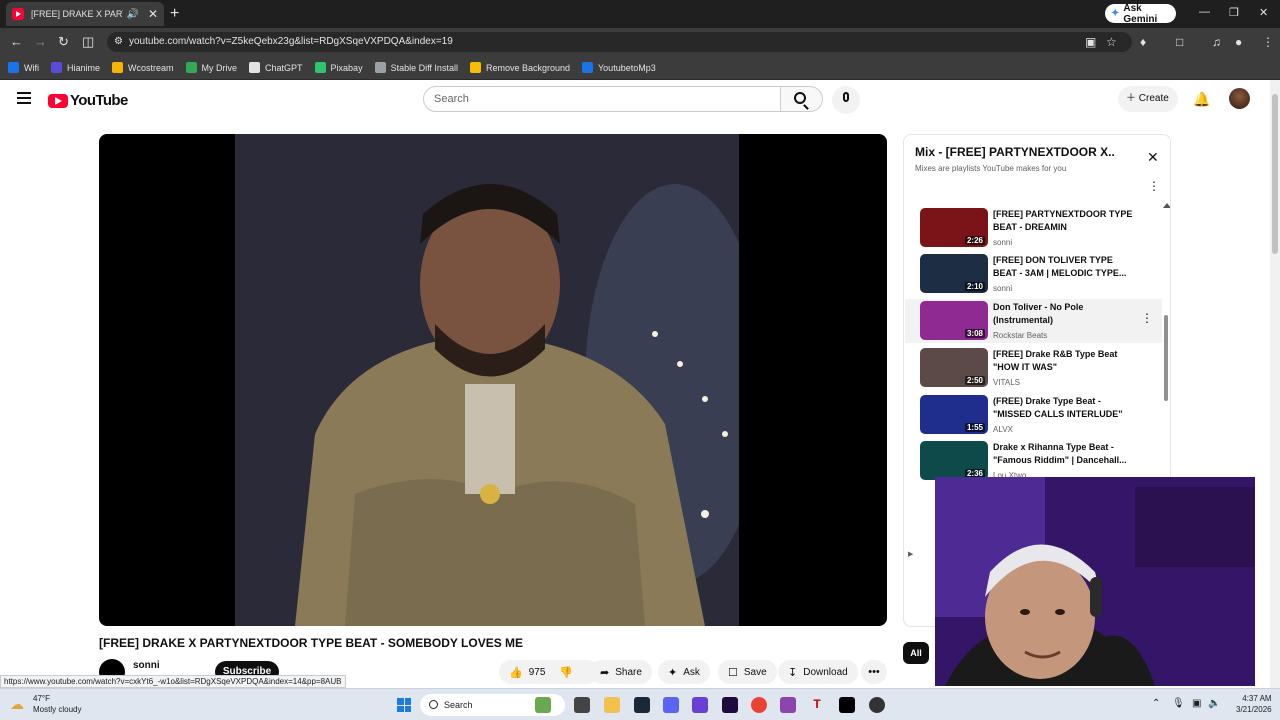 The height and width of the screenshot is (720, 1280). I want to click on display-tray-icon: ▣, so click(1196, 703).